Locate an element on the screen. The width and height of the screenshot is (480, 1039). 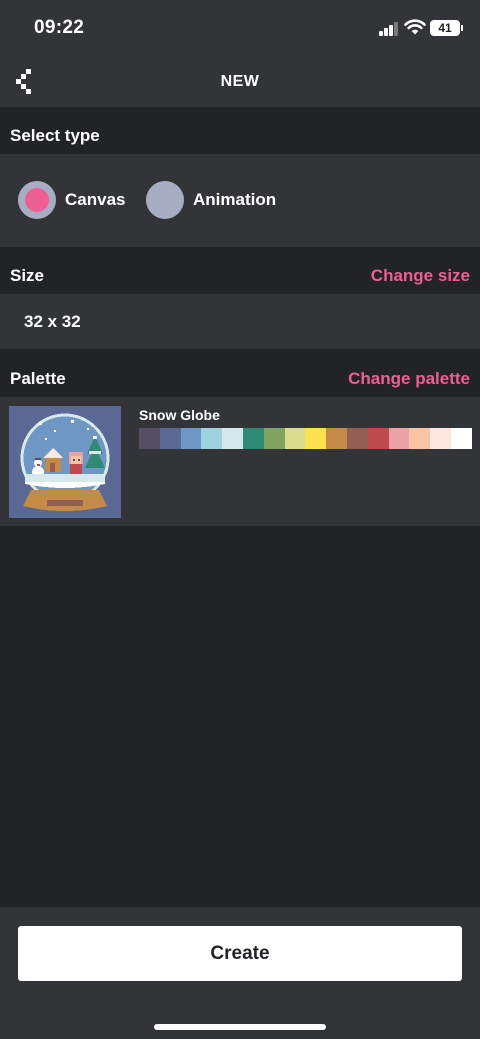
size-value: 32 x 32 is located at coordinates (52, 321).